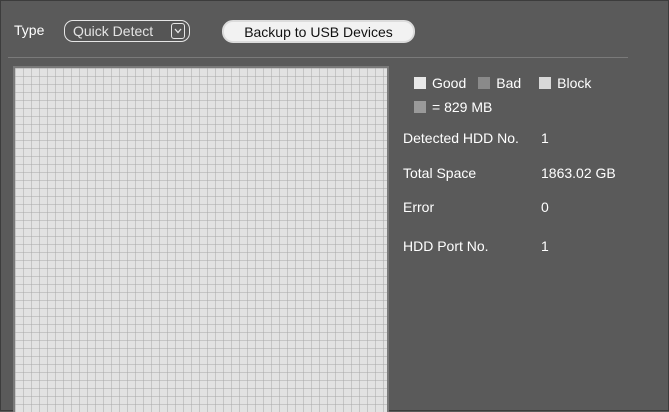 This screenshot has height=412, width=669. I want to click on legend-unit-row: = 829 MB, so click(453, 107).